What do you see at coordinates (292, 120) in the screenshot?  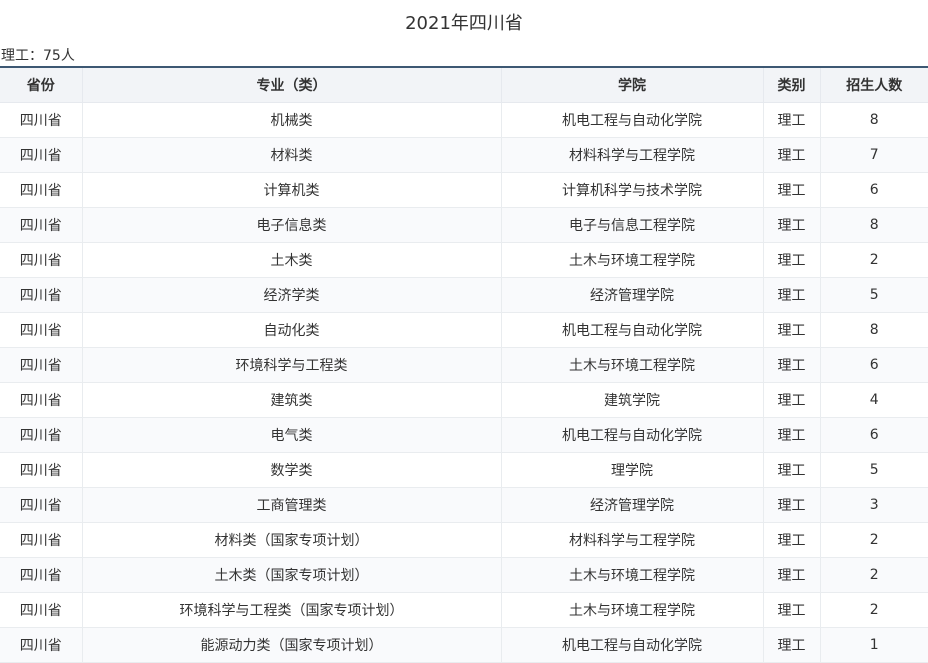 I see `cell-major: 机械类` at bounding box center [292, 120].